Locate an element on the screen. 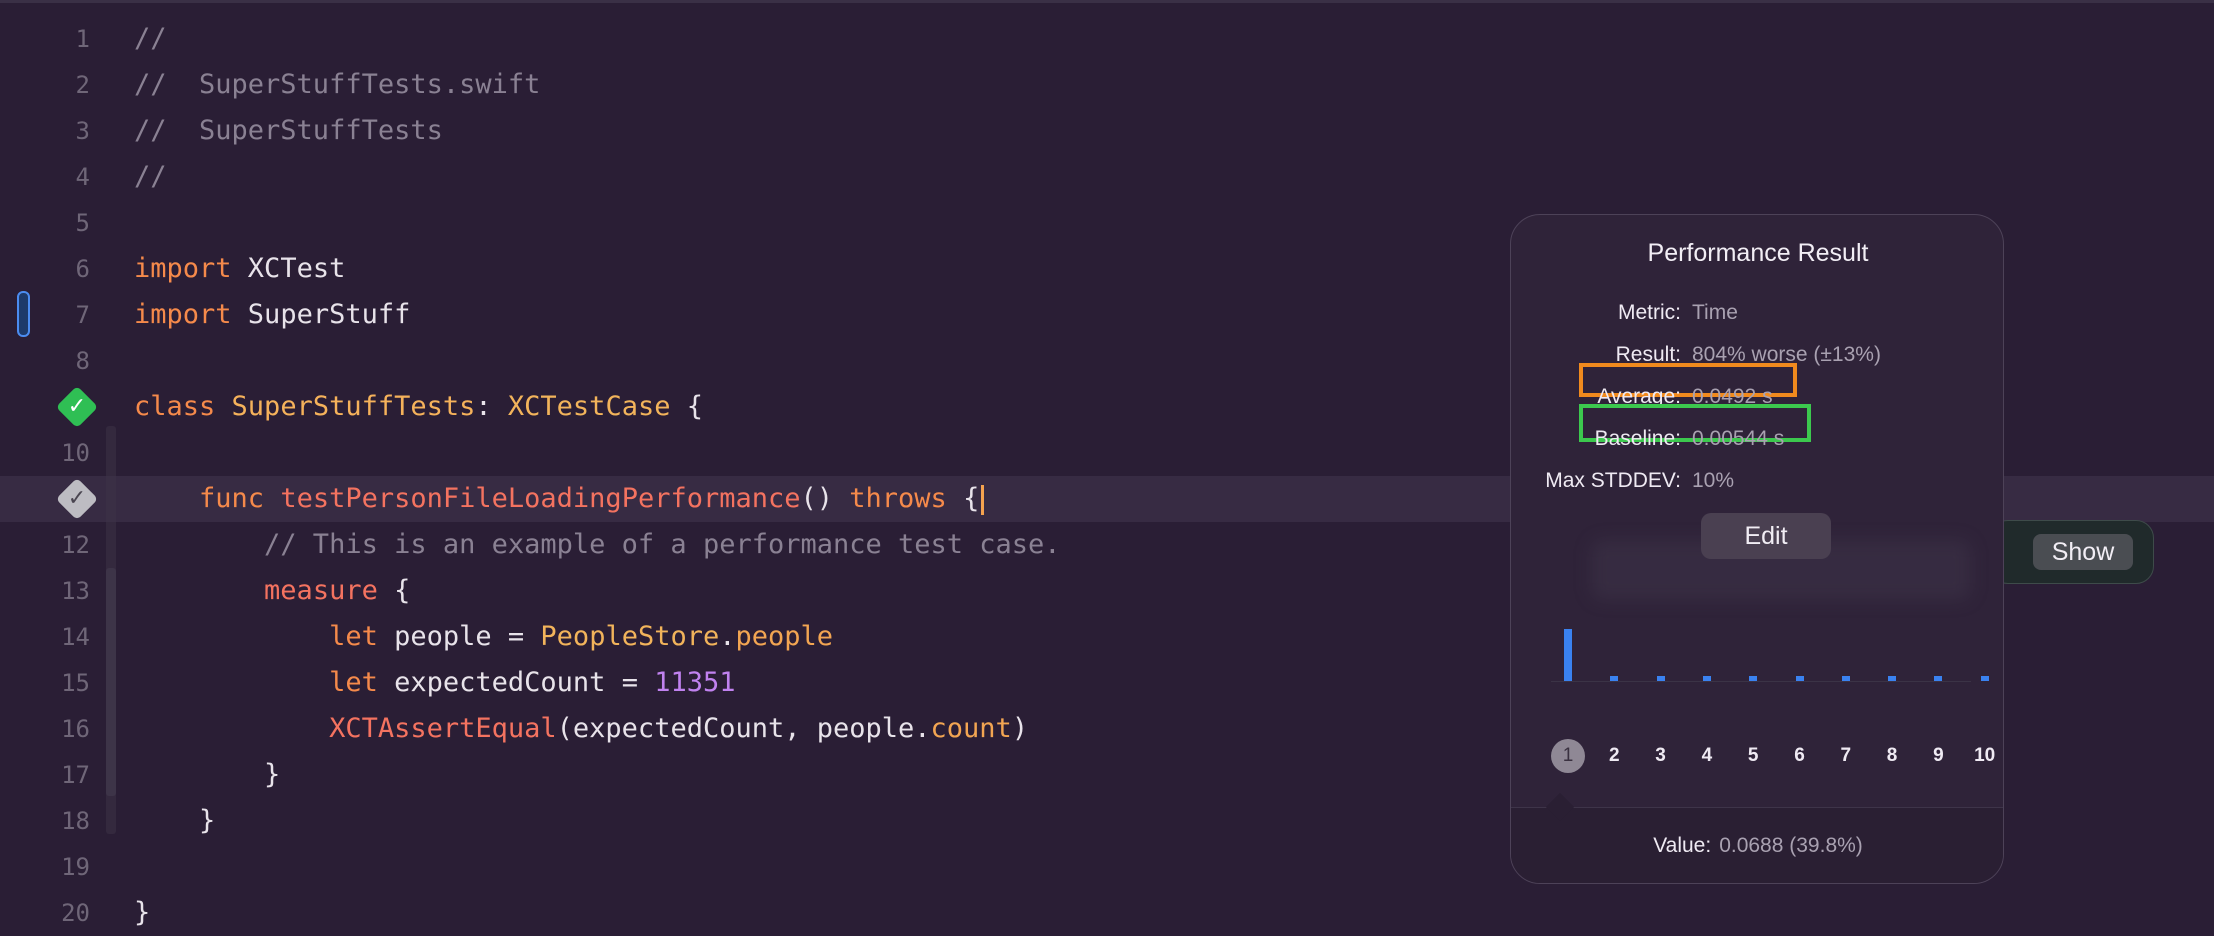  chart-axis-line is located at coordinates (1761, 681).